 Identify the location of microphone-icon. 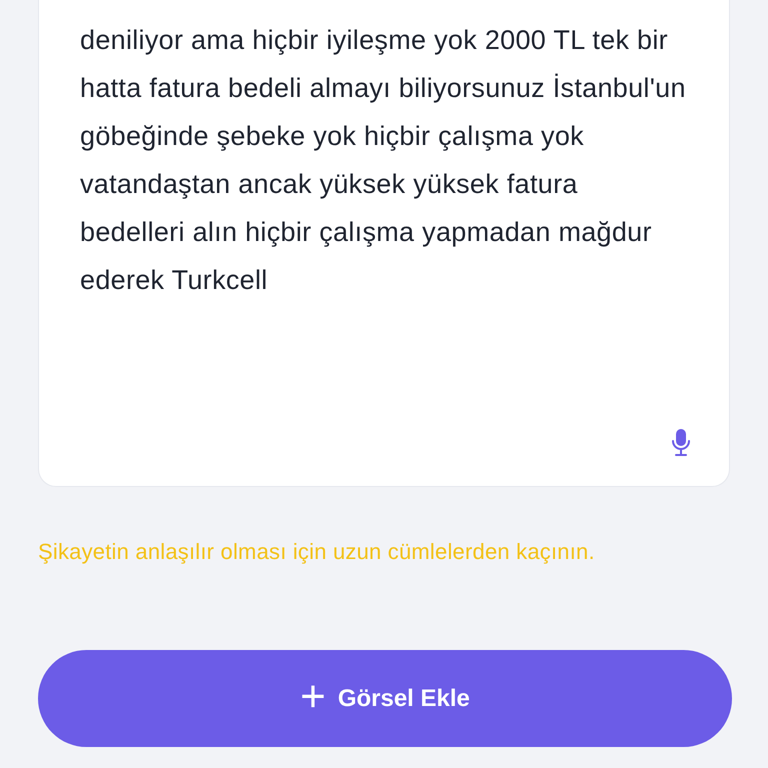
(681, 443).